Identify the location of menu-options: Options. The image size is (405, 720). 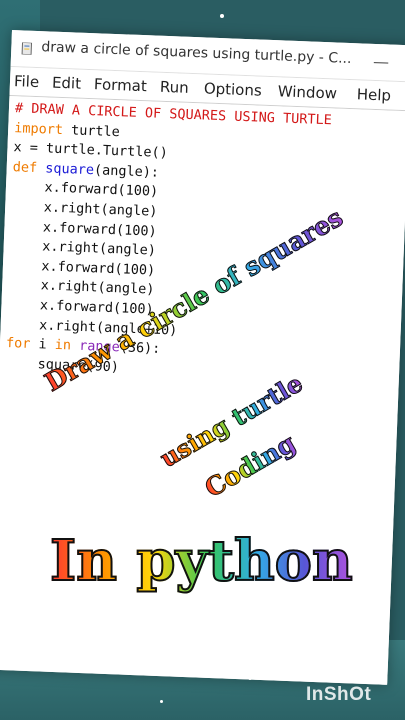
(233, 89).